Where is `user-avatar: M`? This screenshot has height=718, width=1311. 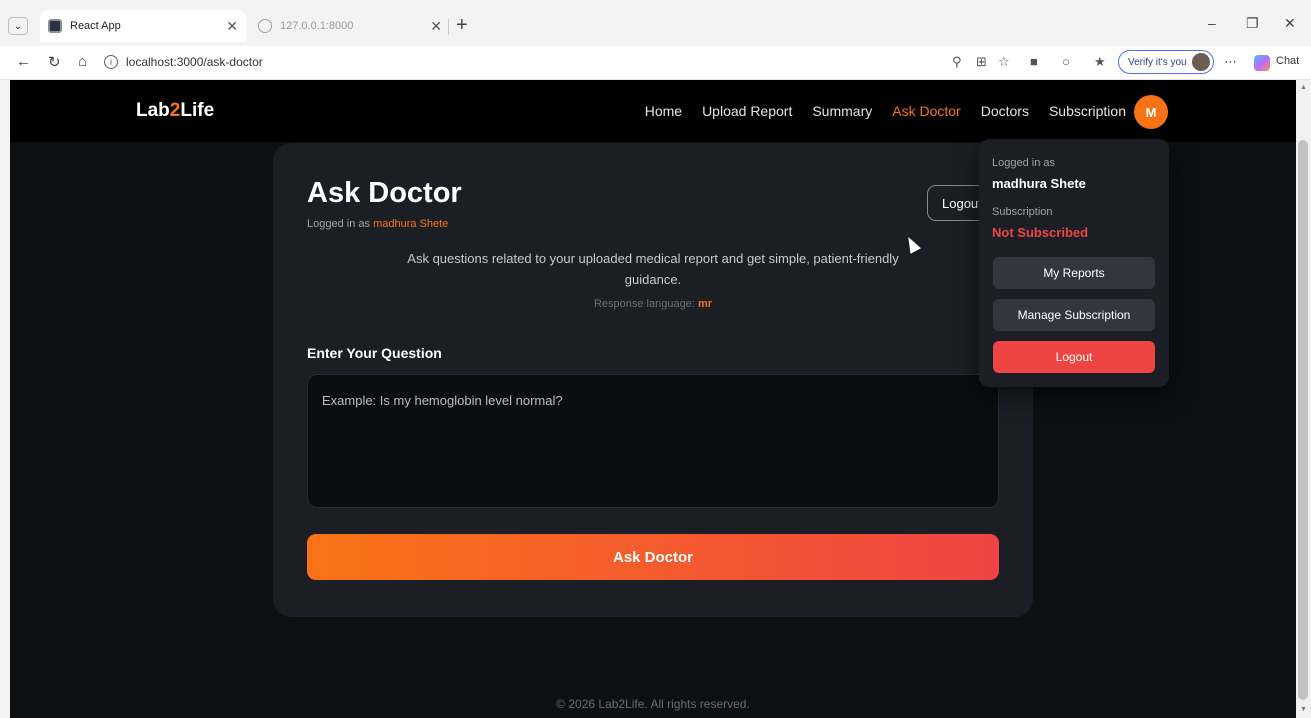 user-avatar: M is located at coordinates (1151, 112).